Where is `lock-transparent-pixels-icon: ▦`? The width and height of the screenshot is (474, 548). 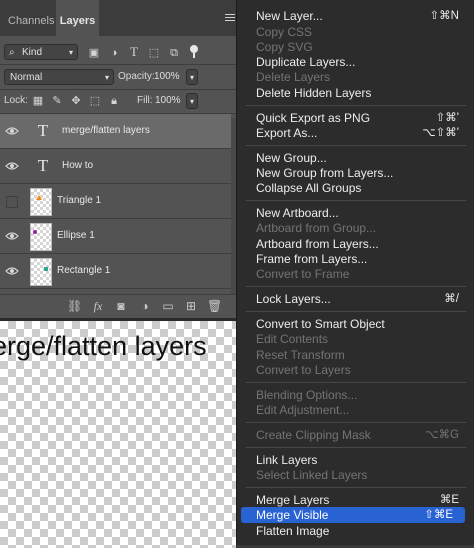
lock-transparent-pixels-icon: ▦ is located at coordinates (38, 101).